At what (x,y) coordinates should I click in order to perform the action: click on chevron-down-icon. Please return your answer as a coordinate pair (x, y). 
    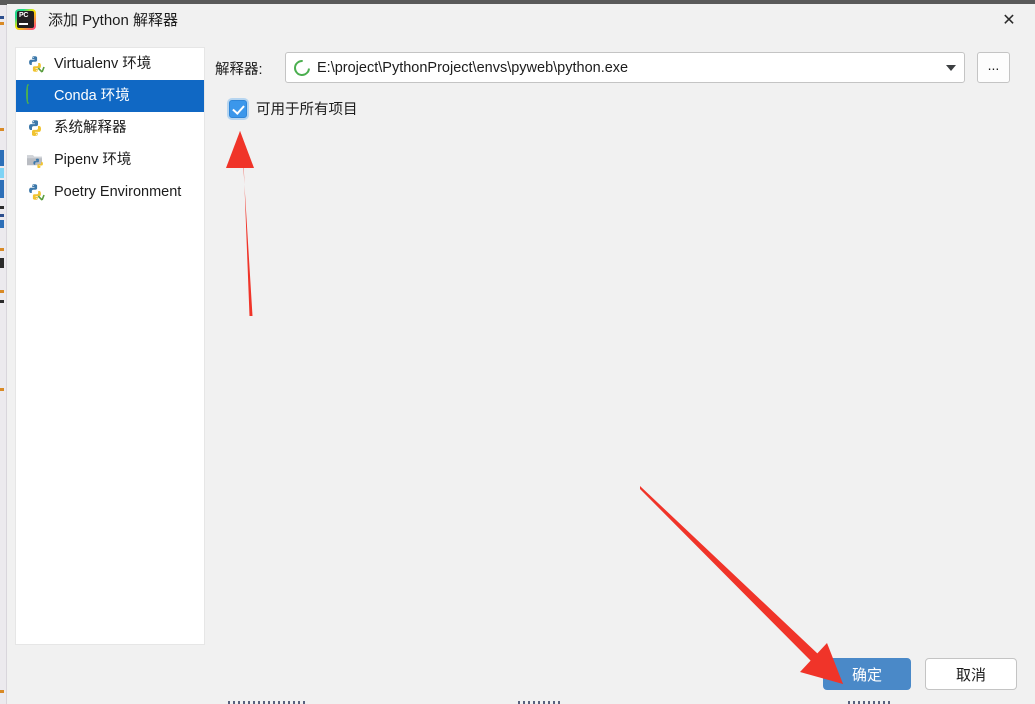
    Looking at the image, I should click on (951, 67).